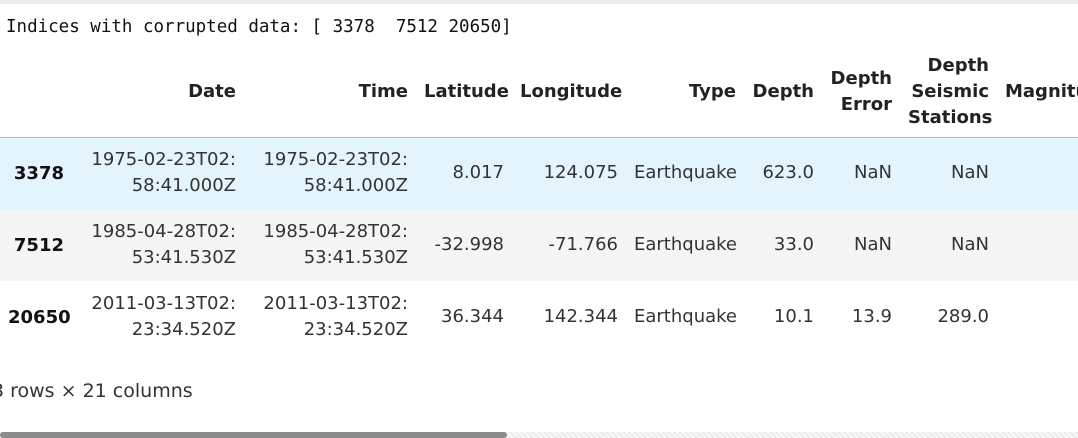 The width and height of the screenshot is (1078, 438). Describe the element at coordinates (469, 244) in the screenshot. I see `cell-latitude: -32.998` at that location.